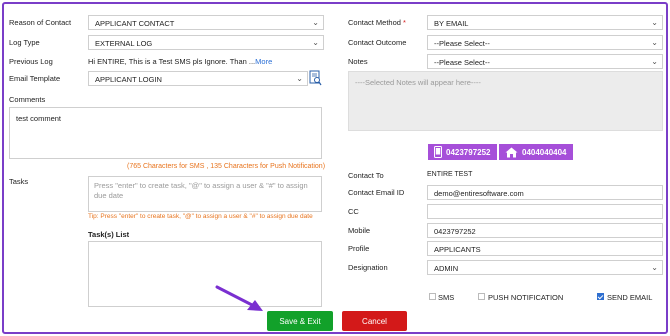  I want to click on pointer-arrow-icon, so click(240, 299).